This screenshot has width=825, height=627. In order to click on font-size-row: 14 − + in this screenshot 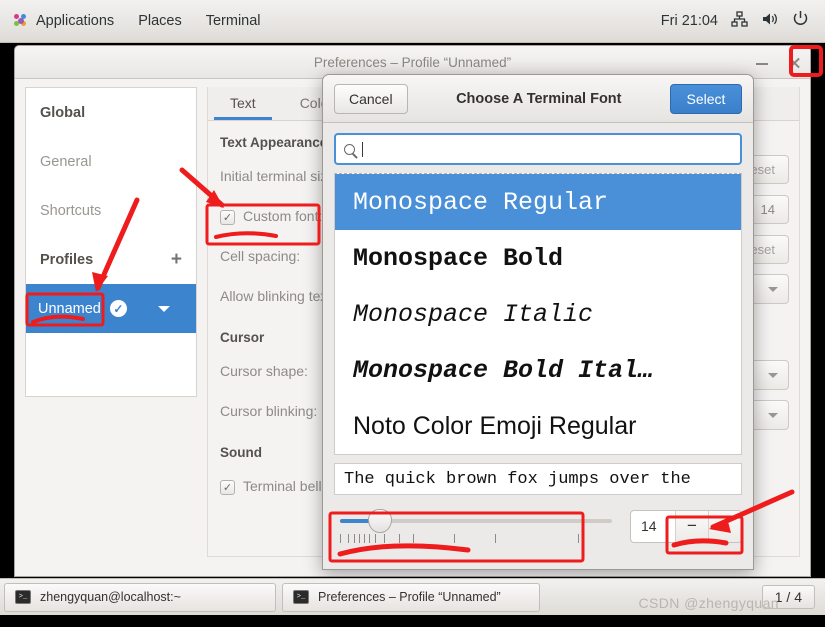, I will do `click(538, 526)`.